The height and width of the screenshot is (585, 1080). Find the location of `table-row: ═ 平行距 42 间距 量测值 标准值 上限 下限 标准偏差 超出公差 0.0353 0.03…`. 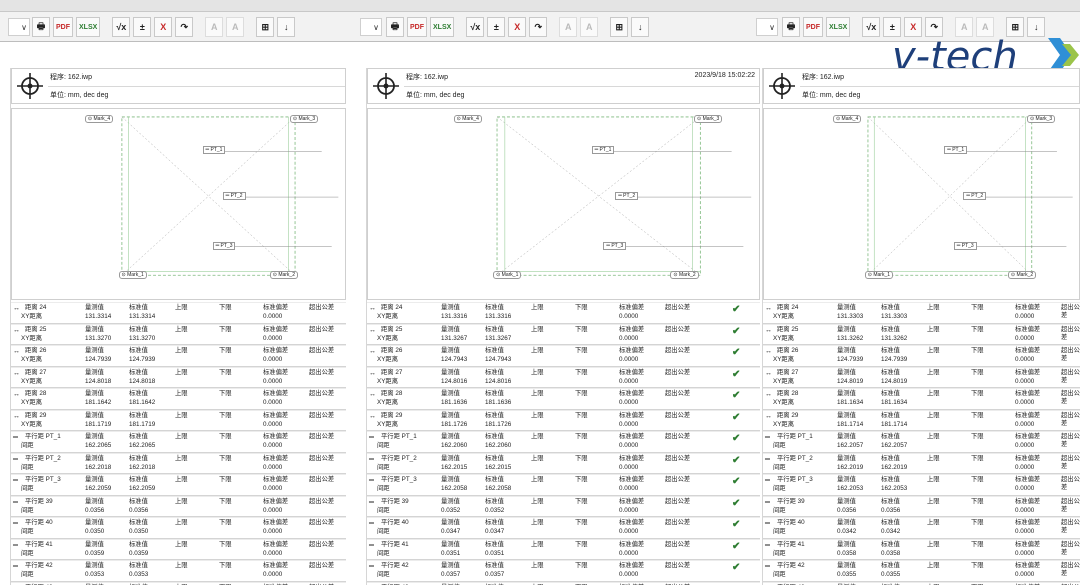

table-row: ═ 平行距 42 间距 量测值 标准值 上限 下限 标准偏差 超出公差 0.0353 0.03… is located at coordinates (178, 571).